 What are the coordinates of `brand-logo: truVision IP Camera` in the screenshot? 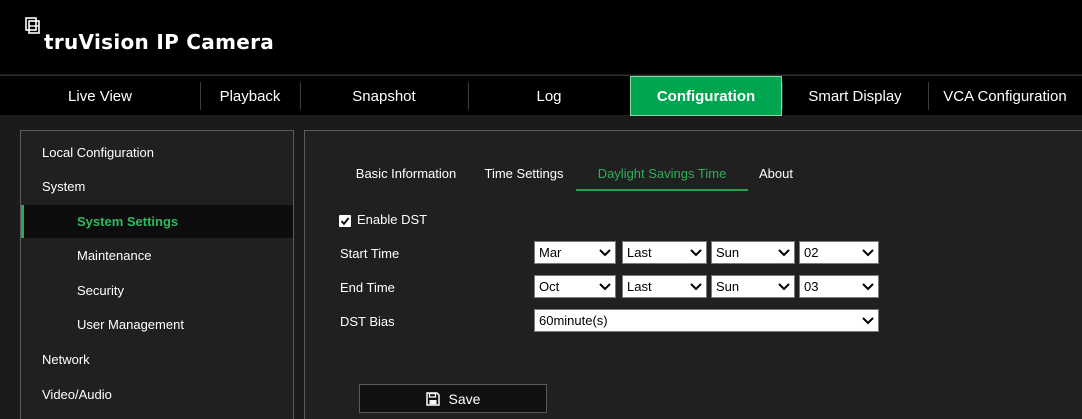 It's located at (149, 35).